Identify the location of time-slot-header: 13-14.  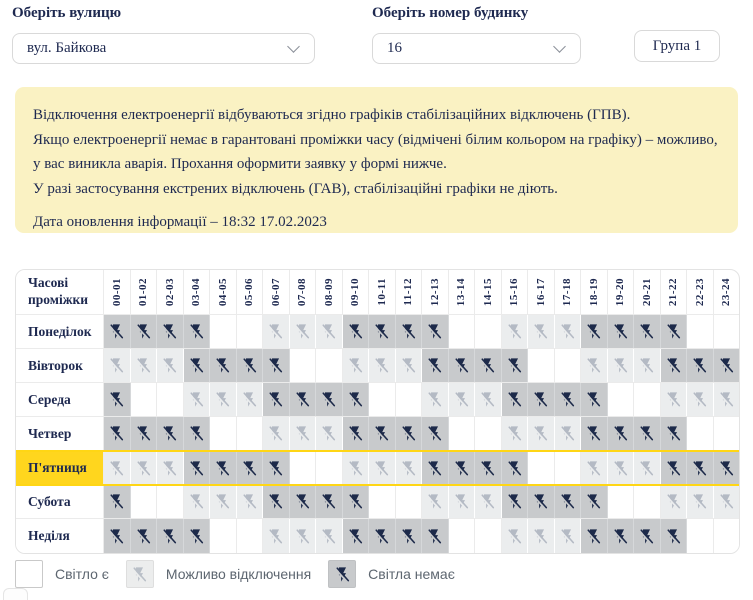
(462, 292).